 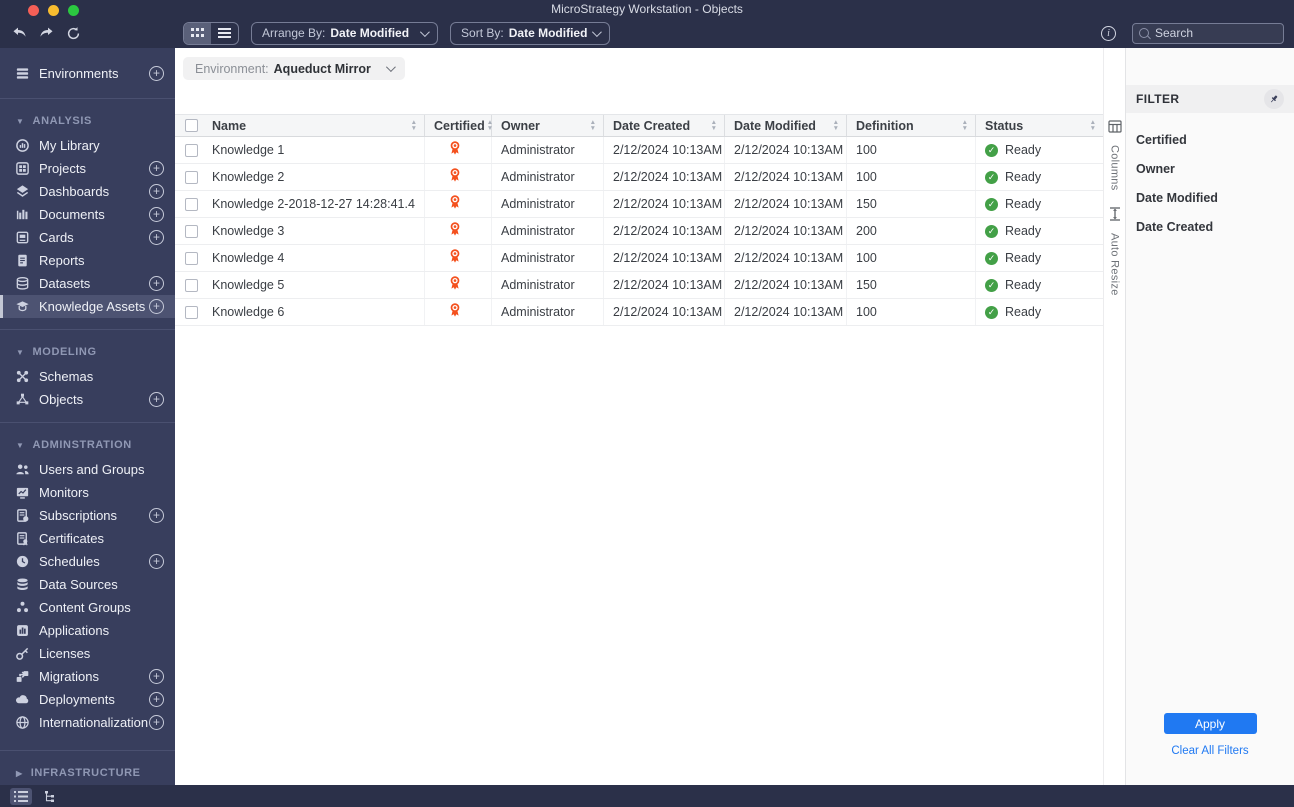 I want to click on sidebar-item-subscriptions: Subscriptions +, so click(x=87, y=515).